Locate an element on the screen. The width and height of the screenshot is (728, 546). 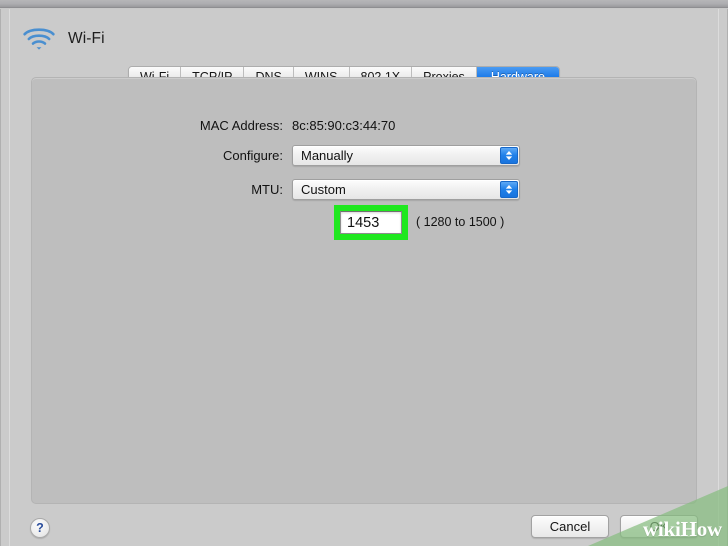
window-titlebar is located at coordinates (364, 4).